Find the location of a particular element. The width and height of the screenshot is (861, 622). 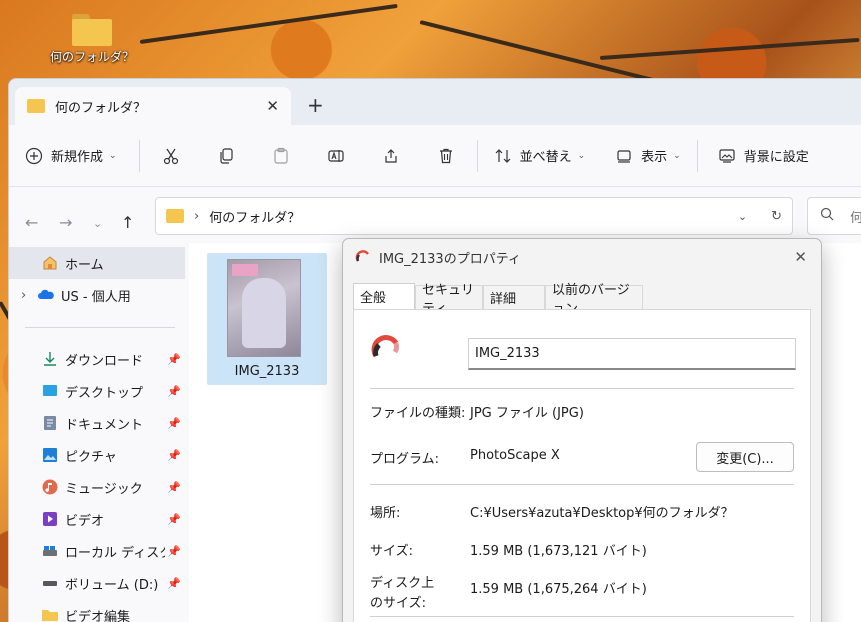

sidebar-item-label: デスクトップ is located at coordinates (104, 393).